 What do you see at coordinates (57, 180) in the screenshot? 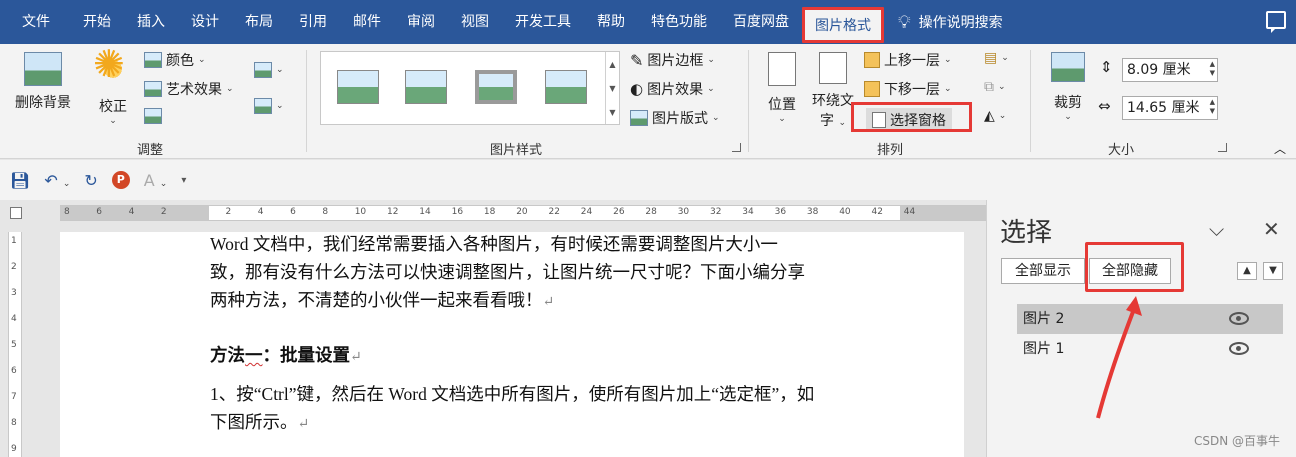
I see `undo-icon: ↶ ⌄` at bounding box center [57, 180].